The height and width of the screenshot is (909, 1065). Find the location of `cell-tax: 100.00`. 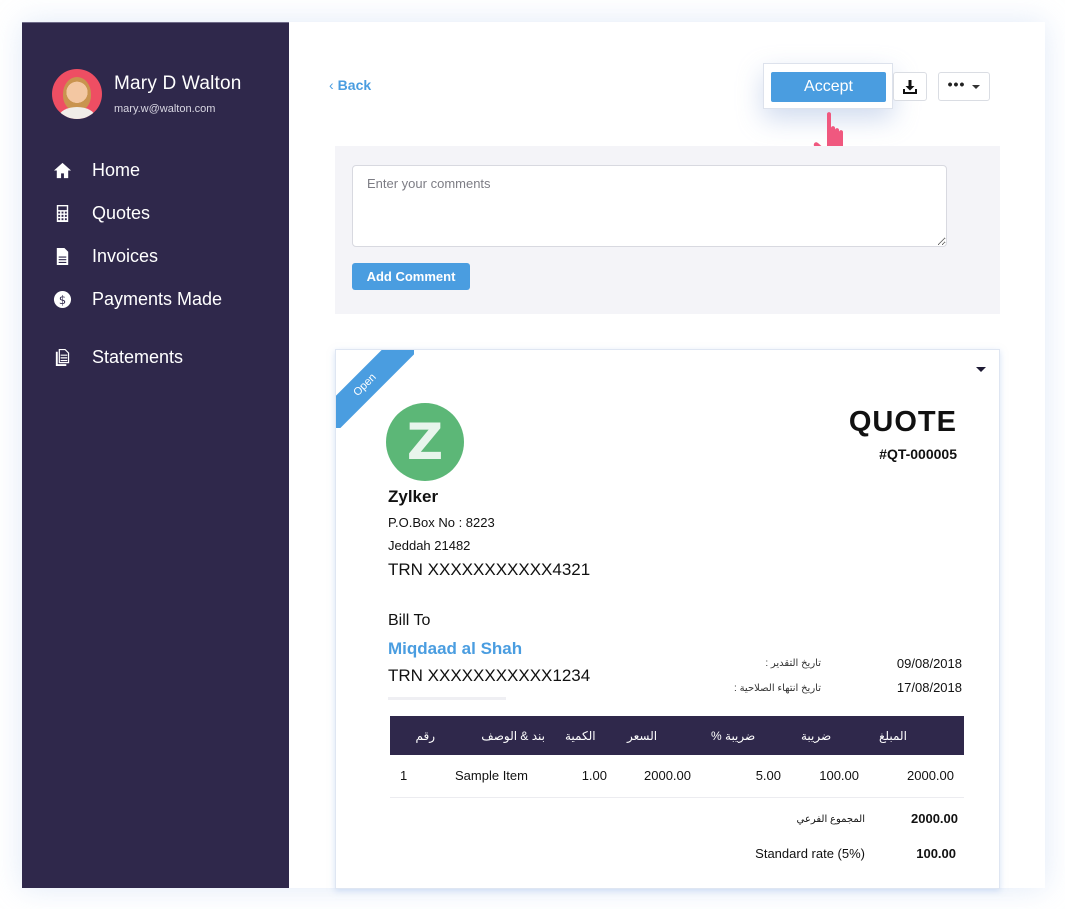

cell-tax: 100.00 is located at coordinates (830, 776).